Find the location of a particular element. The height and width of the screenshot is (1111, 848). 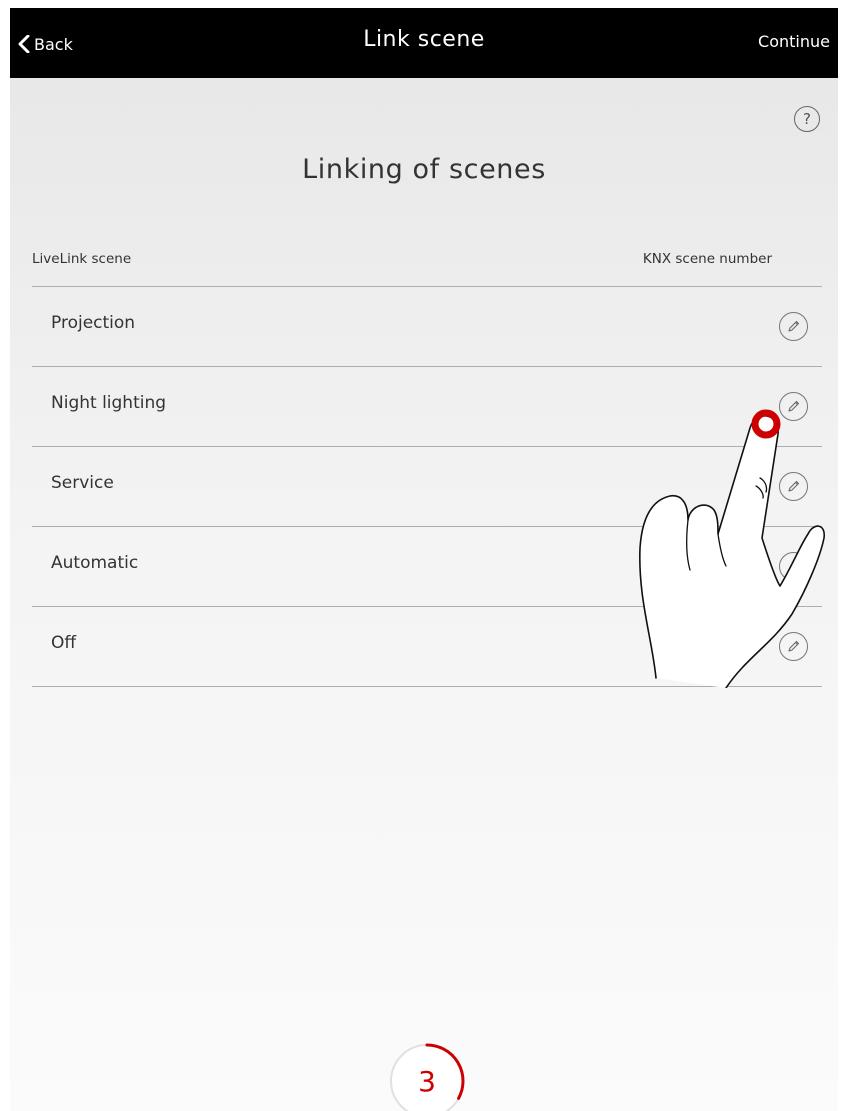

scene-row-service: Service is located at coordinates (427, 487).